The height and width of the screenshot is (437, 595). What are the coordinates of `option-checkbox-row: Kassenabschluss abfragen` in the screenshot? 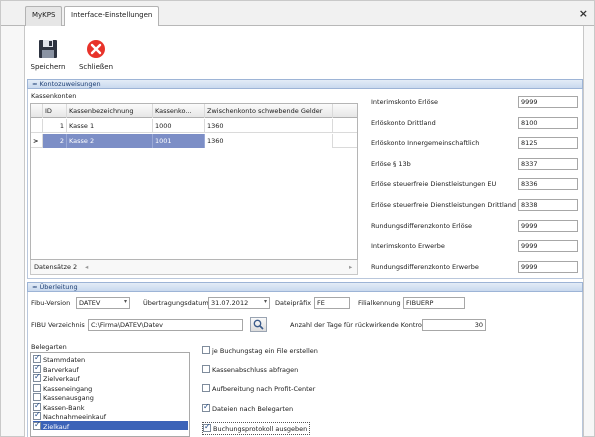 It's located at (250, 369).